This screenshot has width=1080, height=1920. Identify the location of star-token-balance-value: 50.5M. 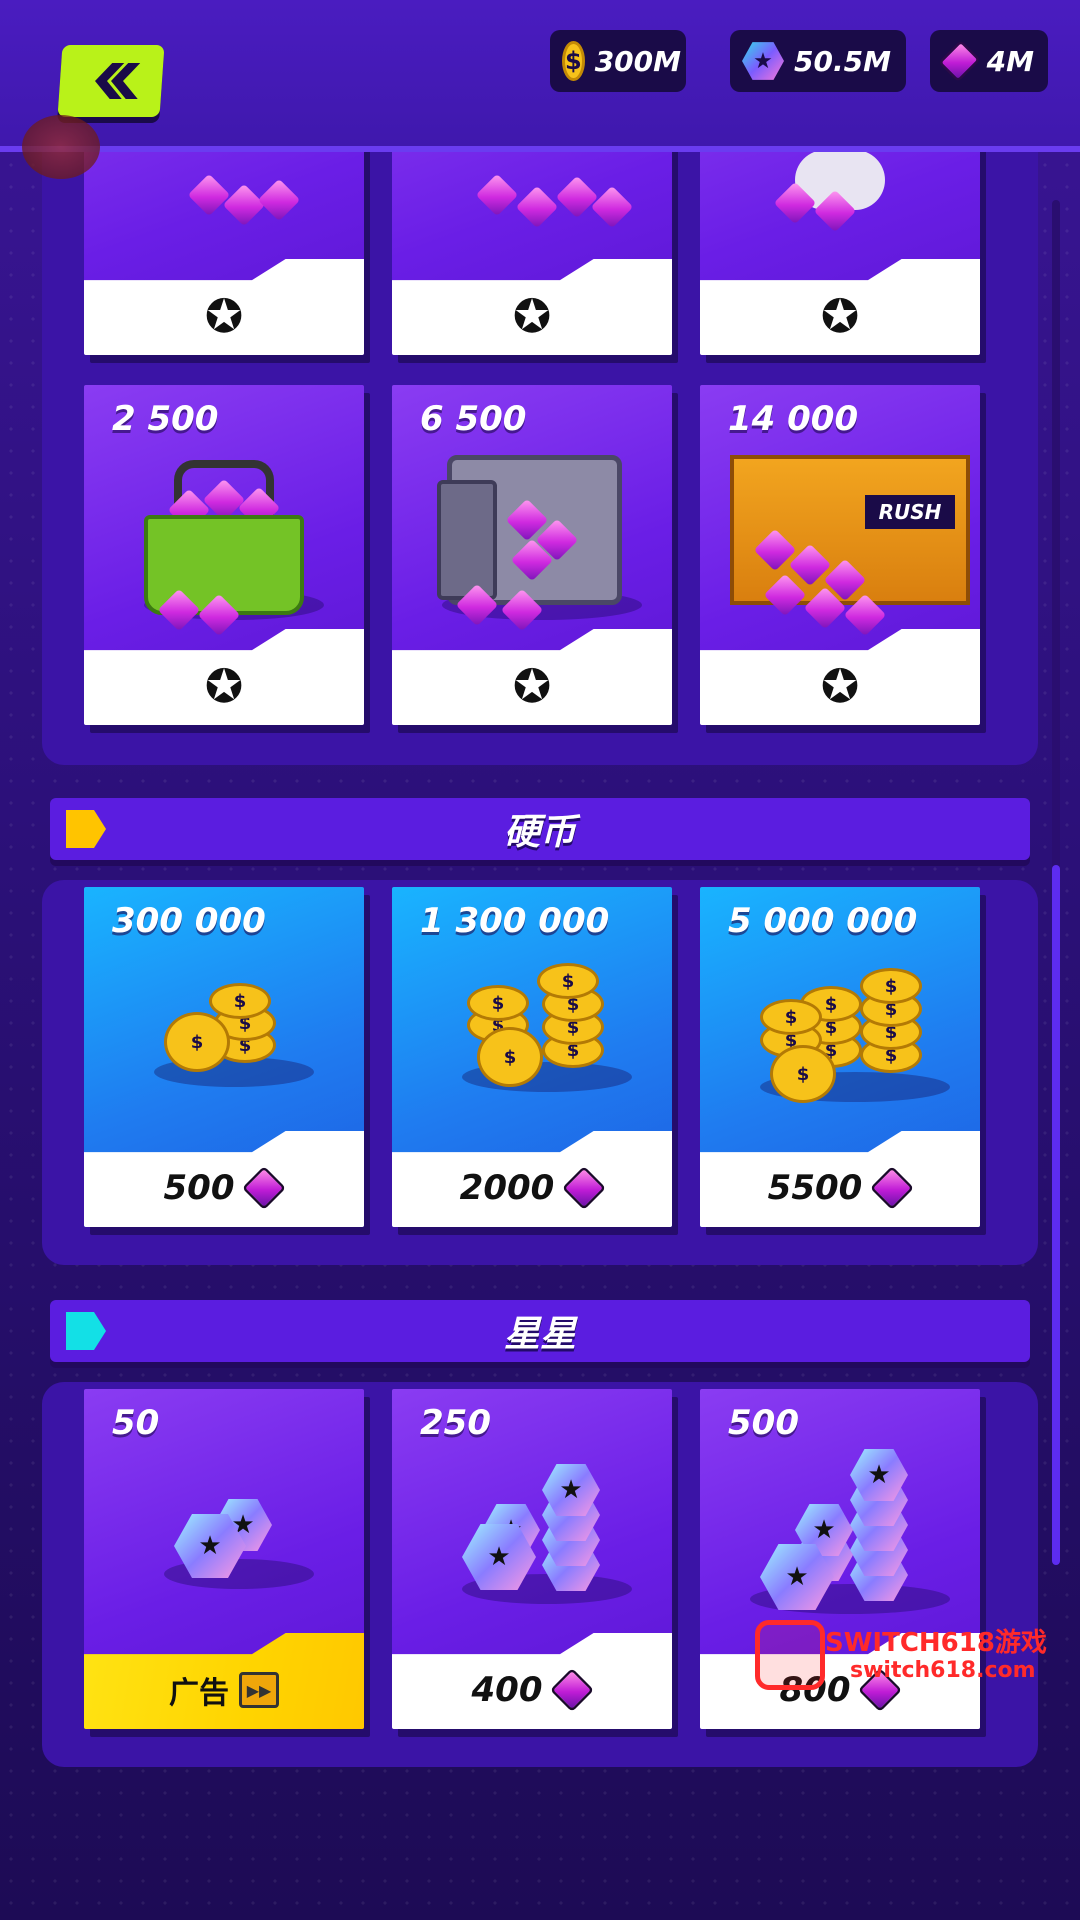
(842, 61).